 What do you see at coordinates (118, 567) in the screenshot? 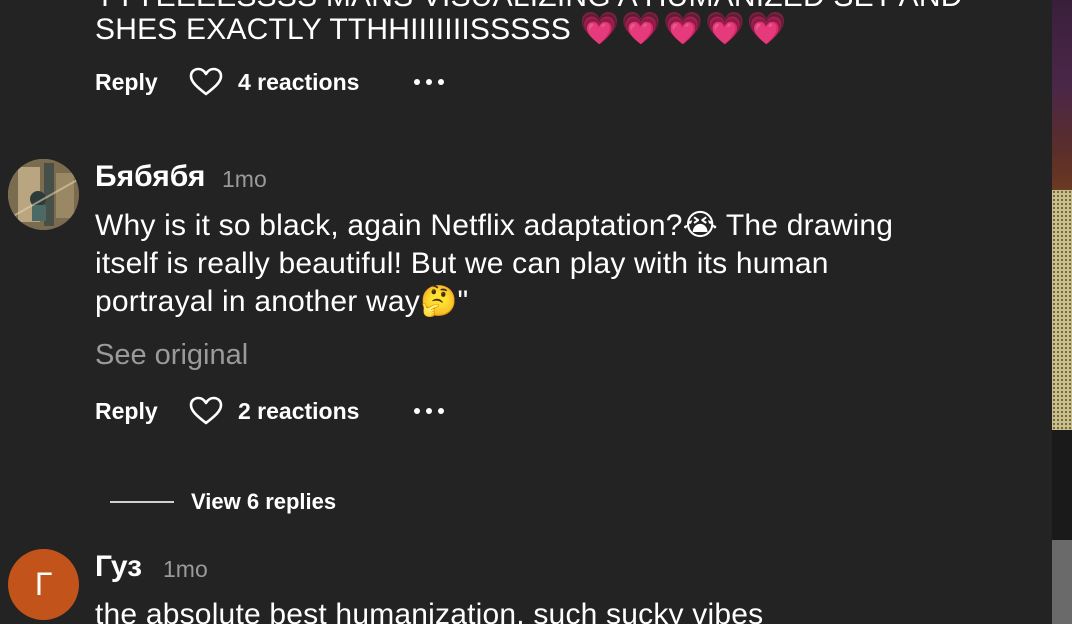
I see `comment-author: Гуз` at bounding box center [118, 567].